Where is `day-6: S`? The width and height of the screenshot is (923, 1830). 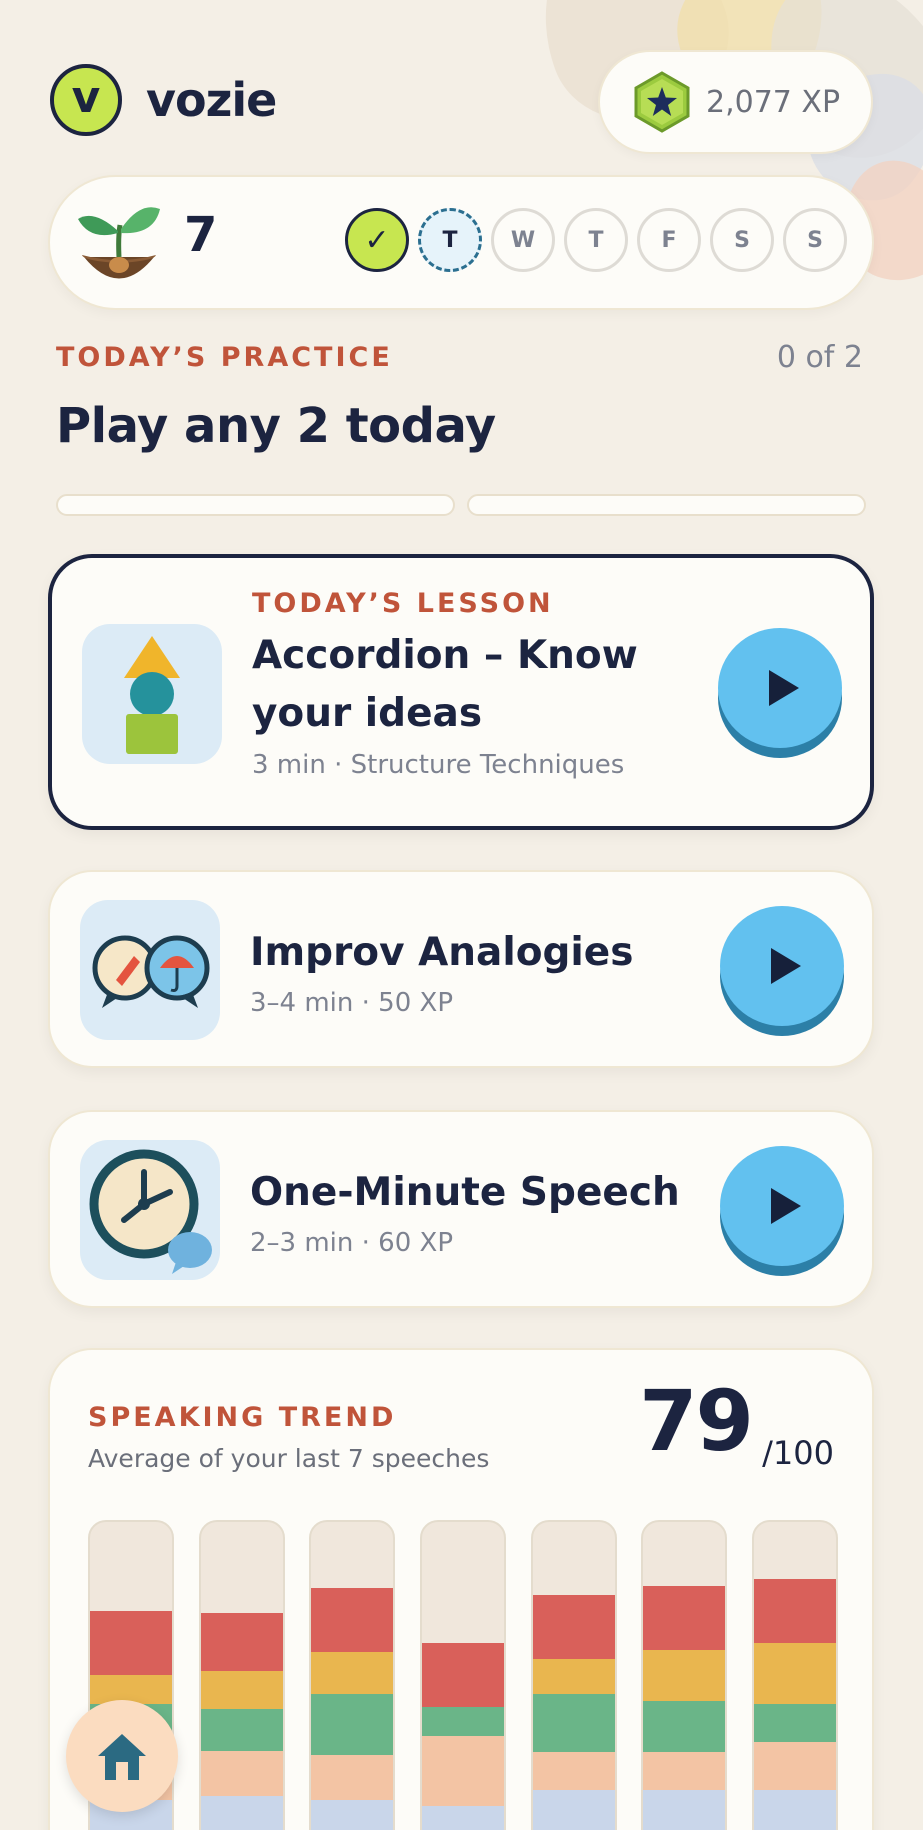
day-6: S is located at coordinates (742, 240).